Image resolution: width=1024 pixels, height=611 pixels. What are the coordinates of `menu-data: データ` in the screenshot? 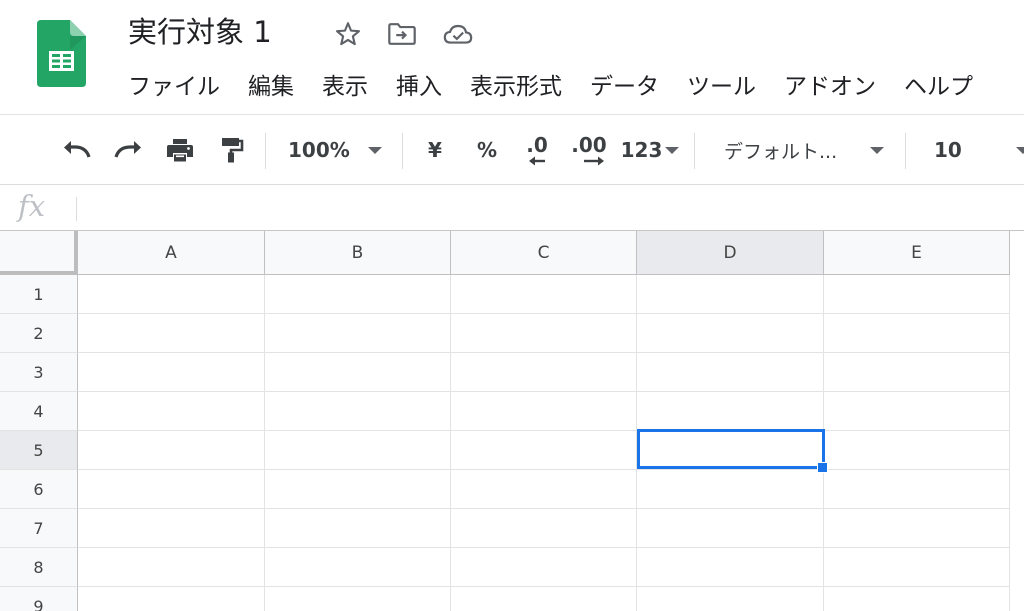 It's located at (624, 87).